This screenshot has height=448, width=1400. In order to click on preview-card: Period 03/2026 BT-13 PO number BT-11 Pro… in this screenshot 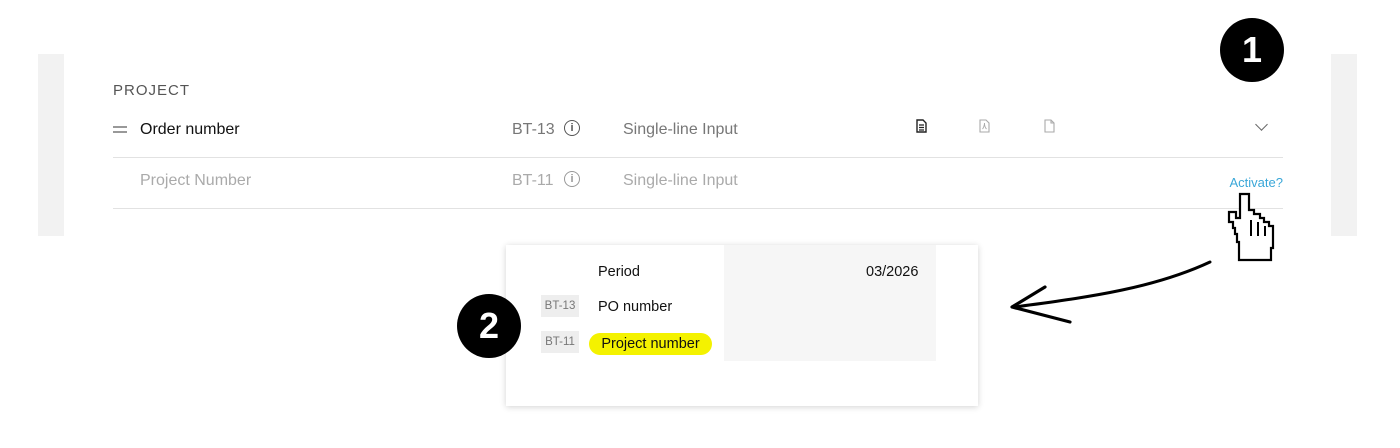, I will do `click(742, 325)`.